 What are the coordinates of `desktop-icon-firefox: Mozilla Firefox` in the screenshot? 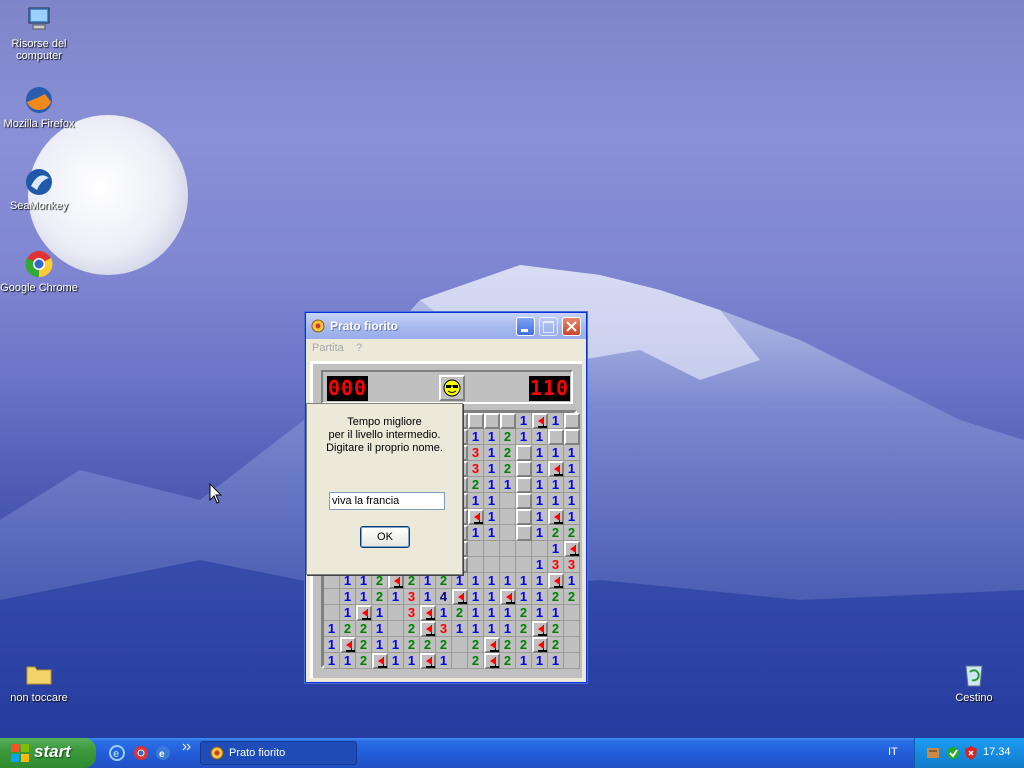 It's located at (39, 107).